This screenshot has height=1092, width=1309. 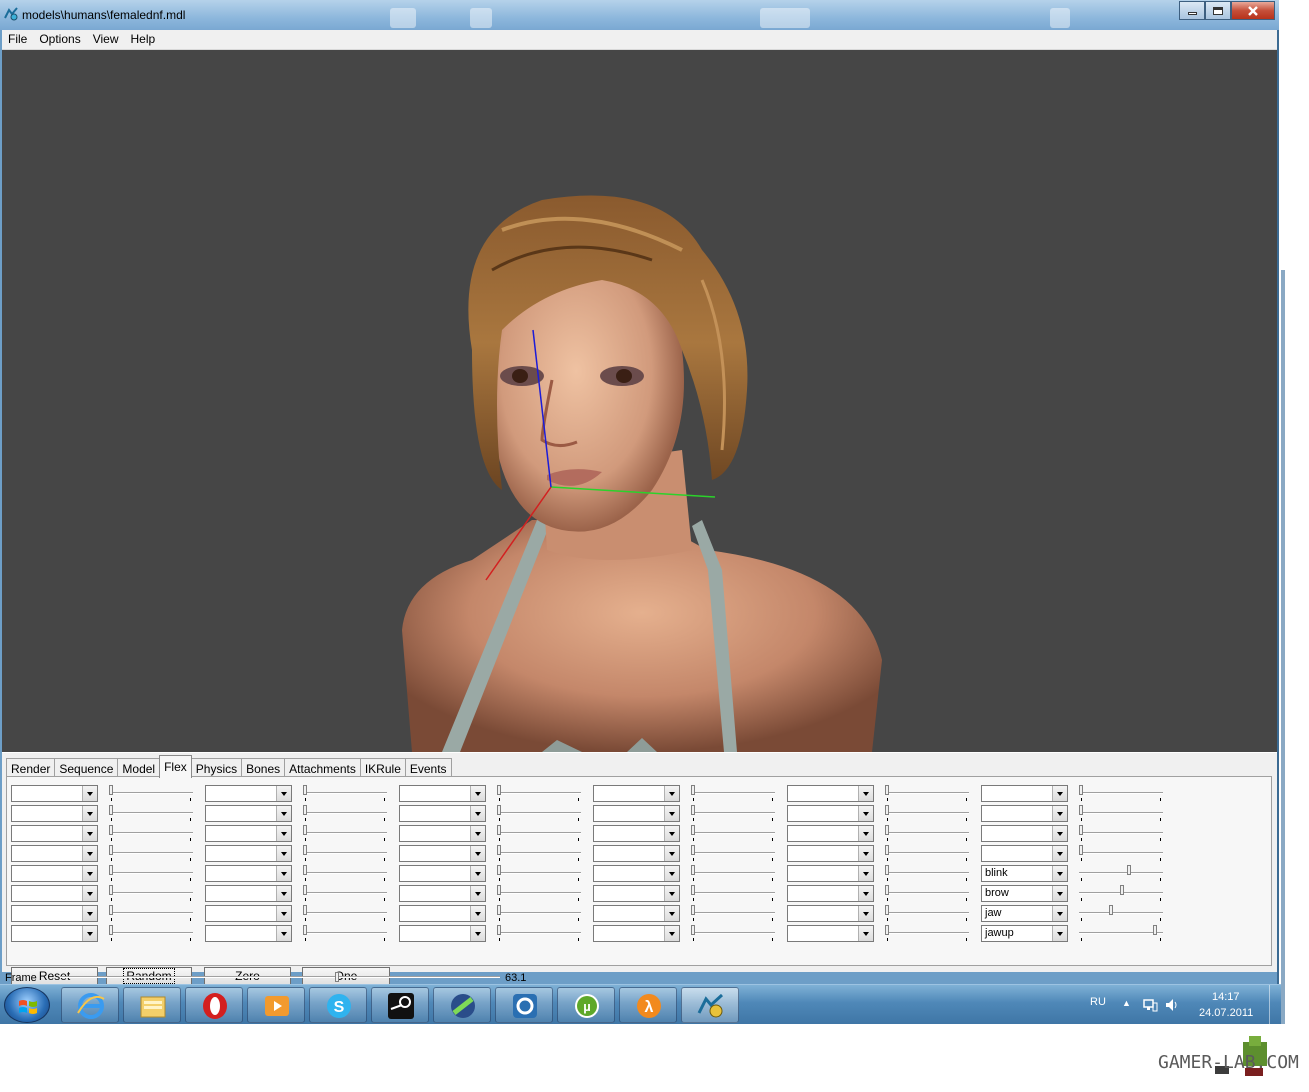 What do you see at coordinates (86, 768) in the screenshot?
I see `tab-sequence: Sequence` at bounding box center [86, 768].